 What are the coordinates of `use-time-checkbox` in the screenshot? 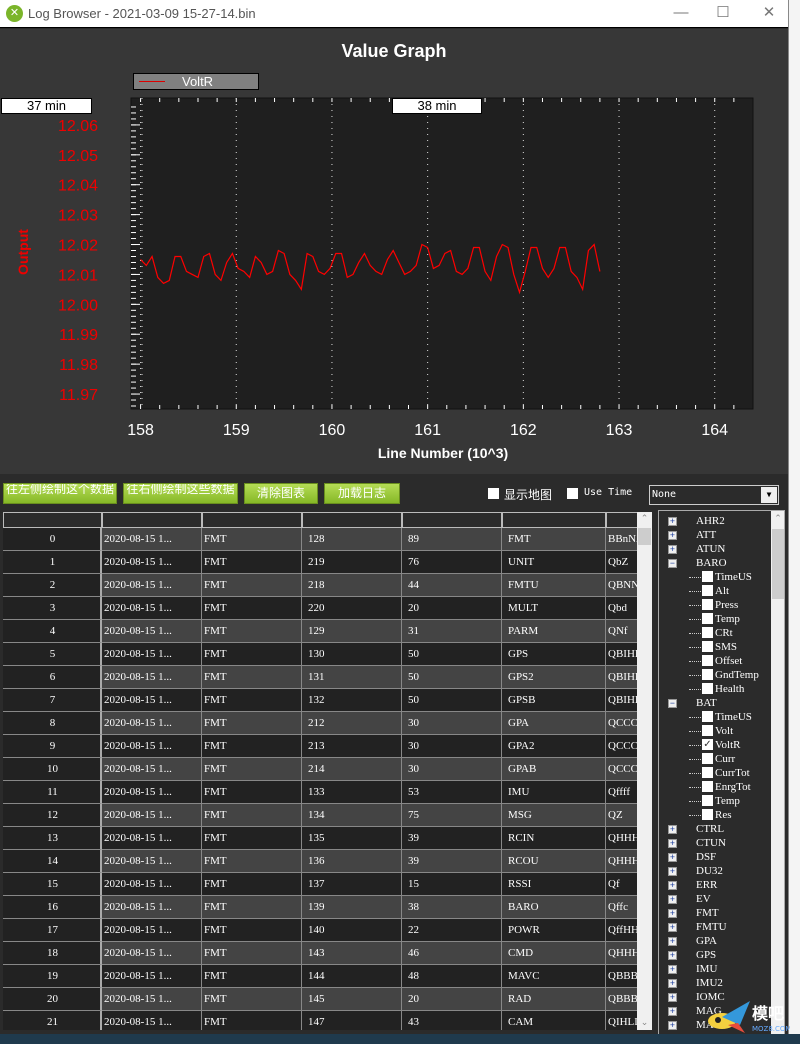 It's located at (572, 493).